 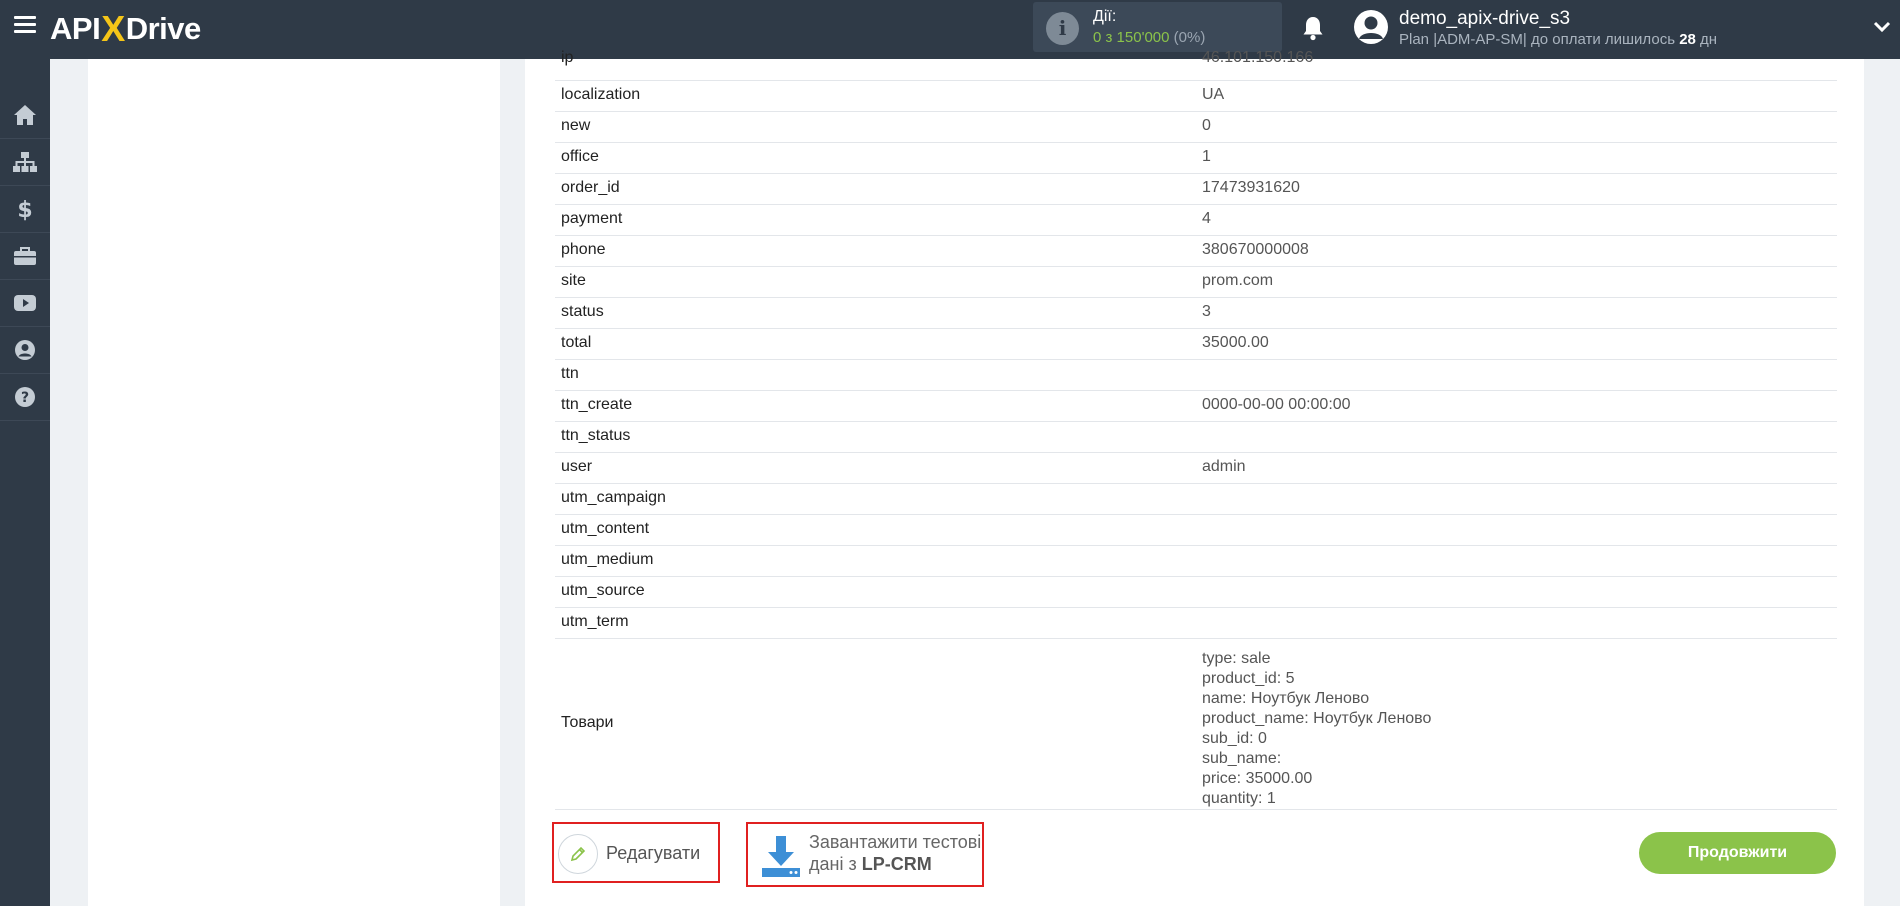 I want to click on field-value: 3, so click(x=1206, y=311).